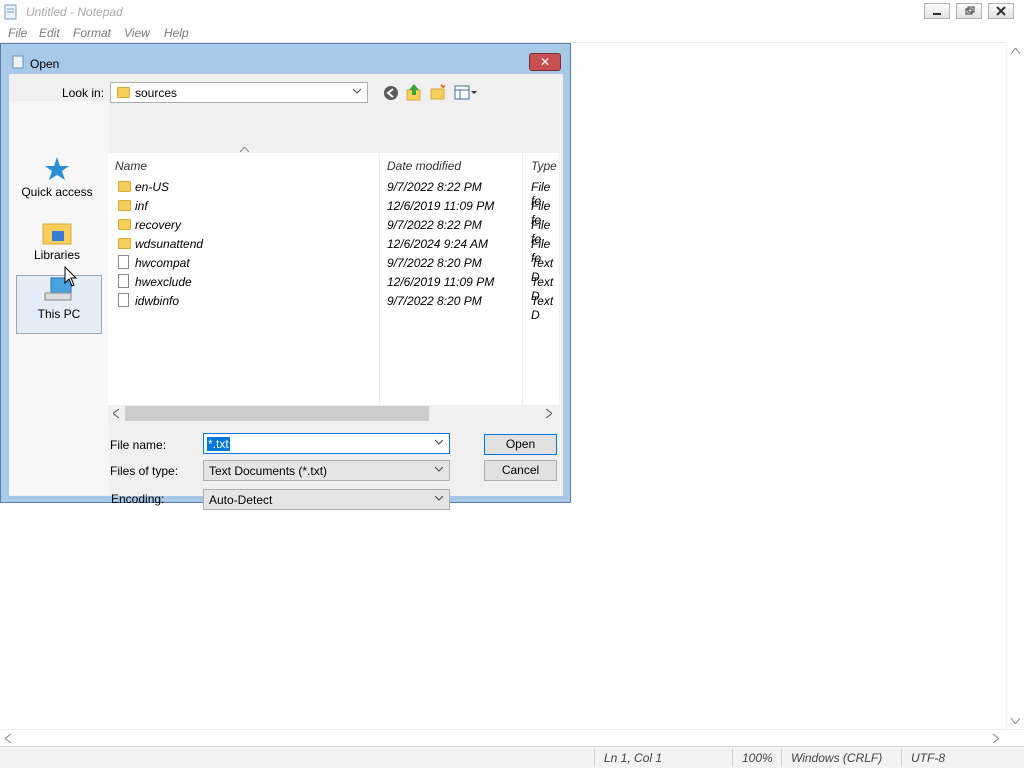 This screenshot has width=1024, height=768. Describe the element at coordinates (333, 287) in the screenshot. I see `file-row: hwexclude 12/6/2019 11:09 PM Text D` at that location.